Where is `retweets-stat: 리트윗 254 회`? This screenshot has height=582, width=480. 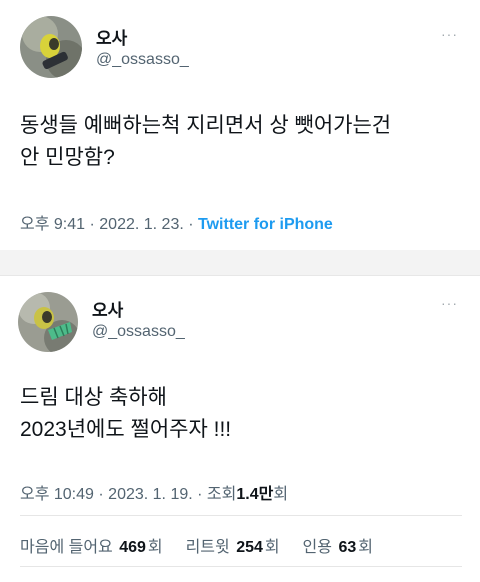 retweets-stat: 리트윗 254 회 is located at coordinates (234, 547).